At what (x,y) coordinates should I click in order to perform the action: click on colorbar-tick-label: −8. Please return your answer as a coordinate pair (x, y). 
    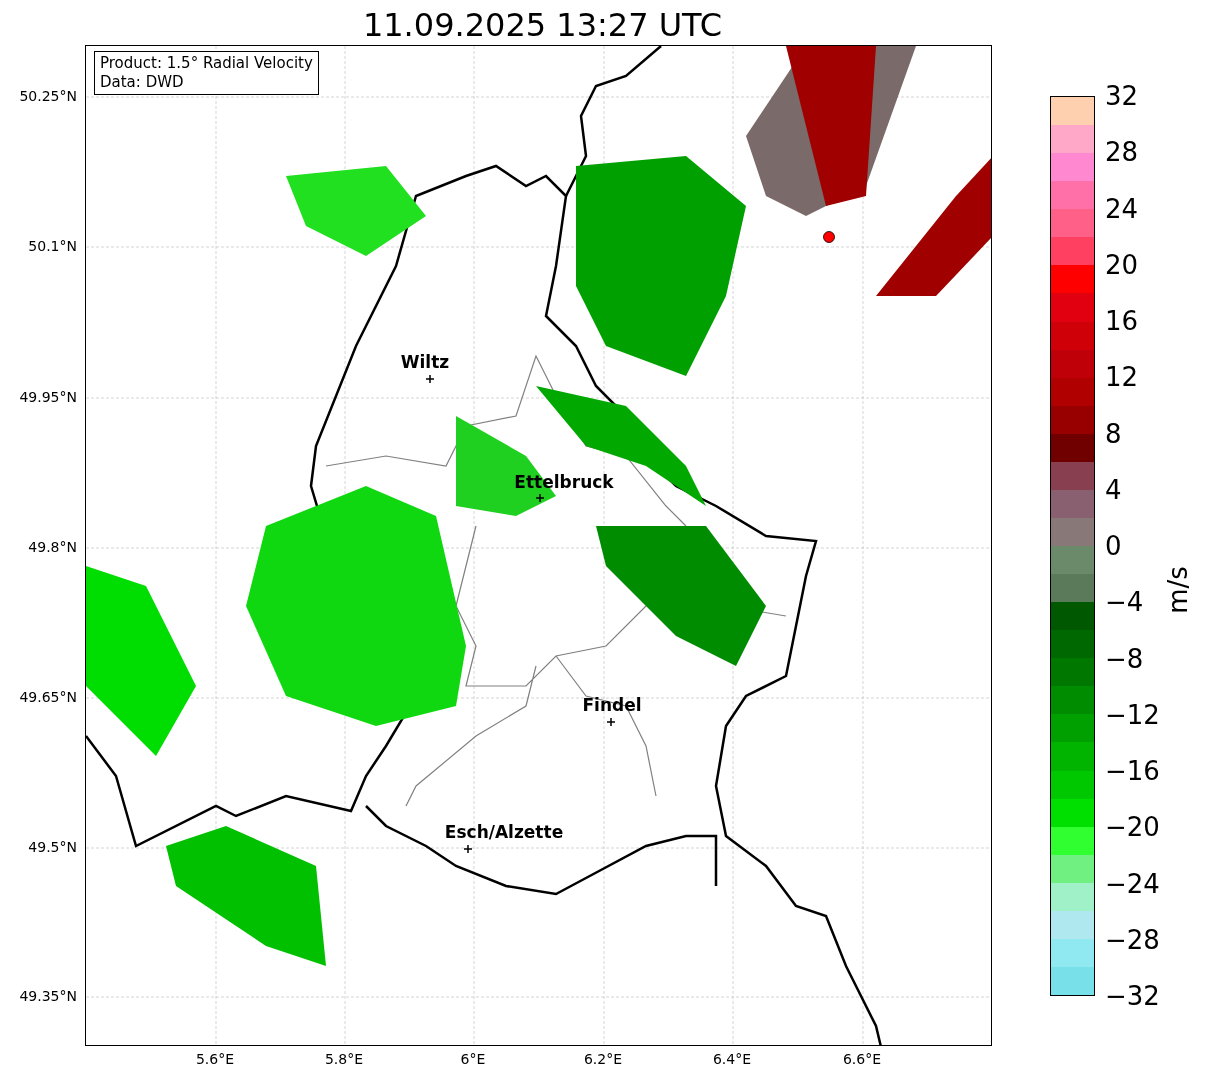
    Looking at the image, I should click on (1124, 658).